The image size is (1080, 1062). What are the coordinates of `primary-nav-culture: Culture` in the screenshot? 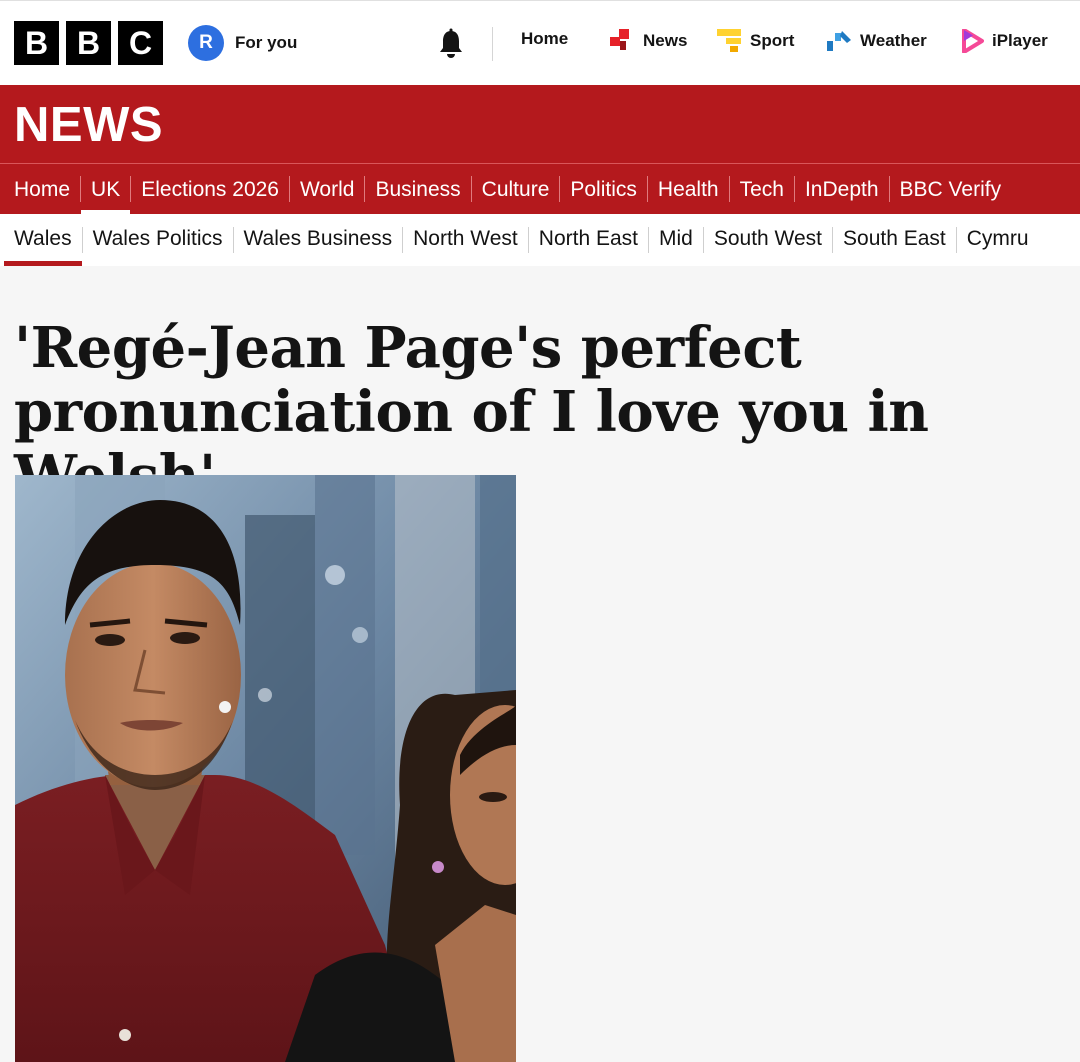 It's located at (516, 189).